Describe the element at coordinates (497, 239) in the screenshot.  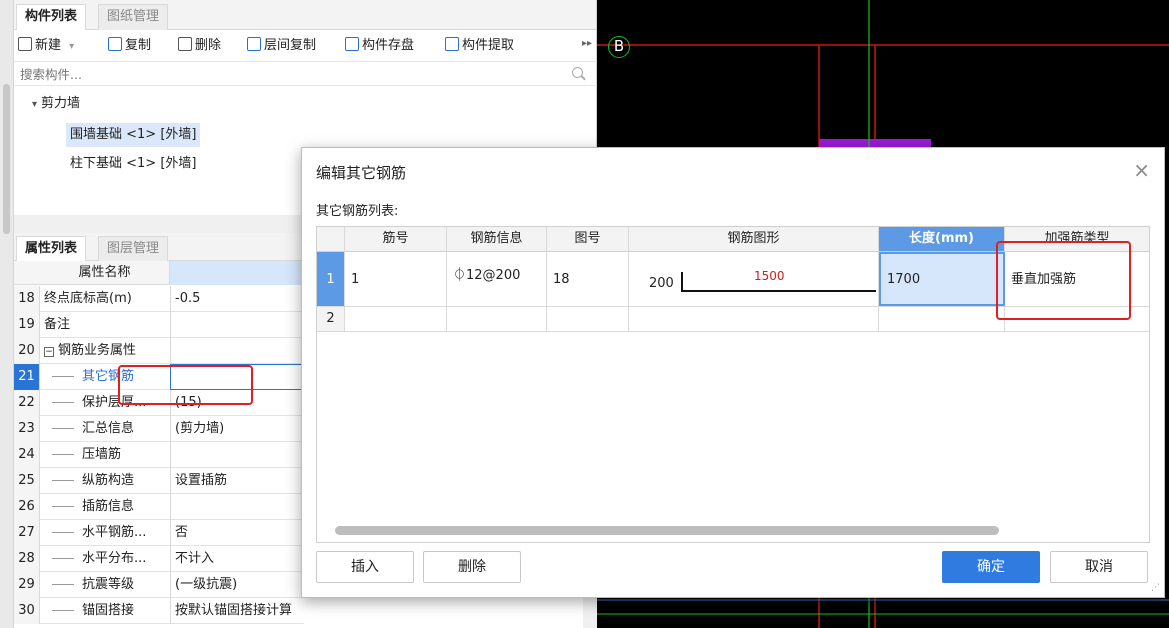
I see `col-rebar-info: 钢筋信息` at that location.